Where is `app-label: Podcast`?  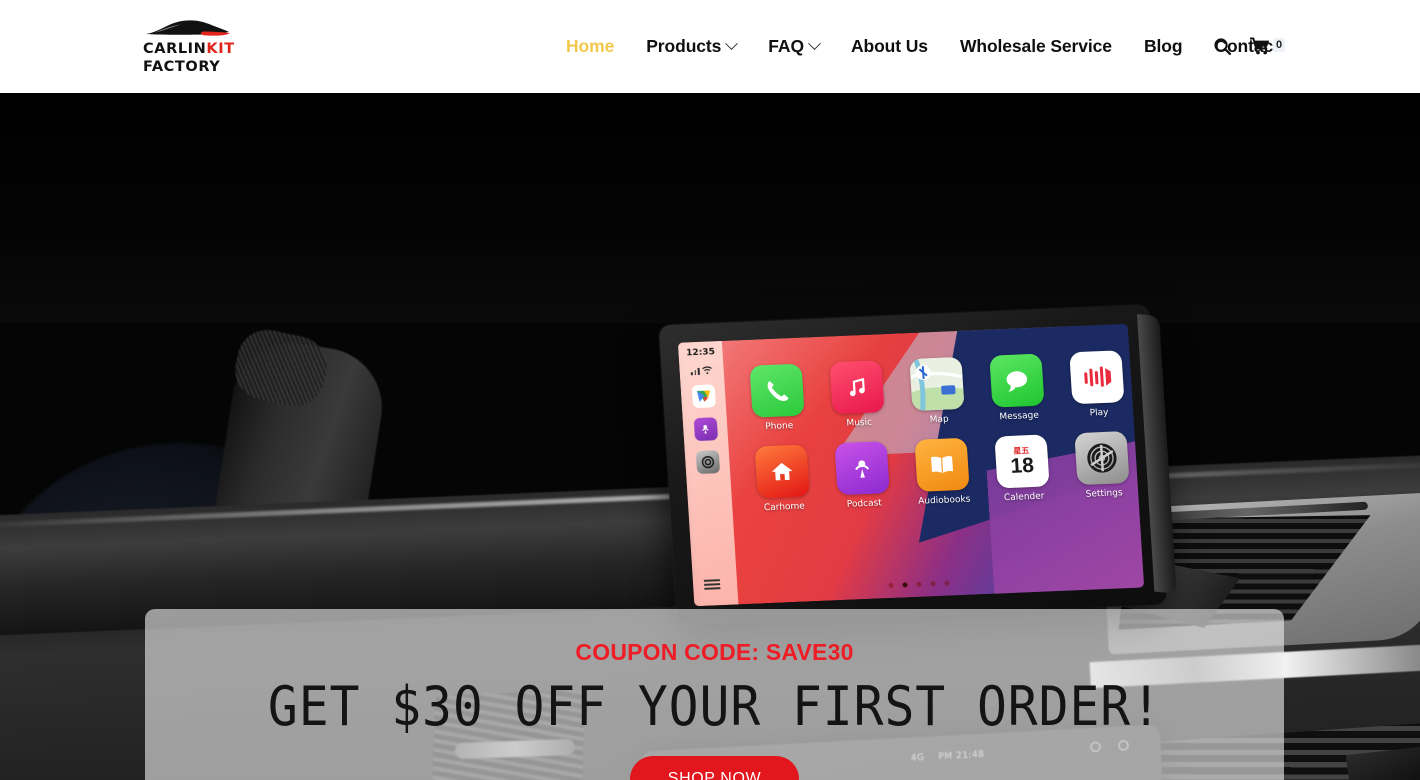 app-label: Podcast is located at coordinates (864, 504).